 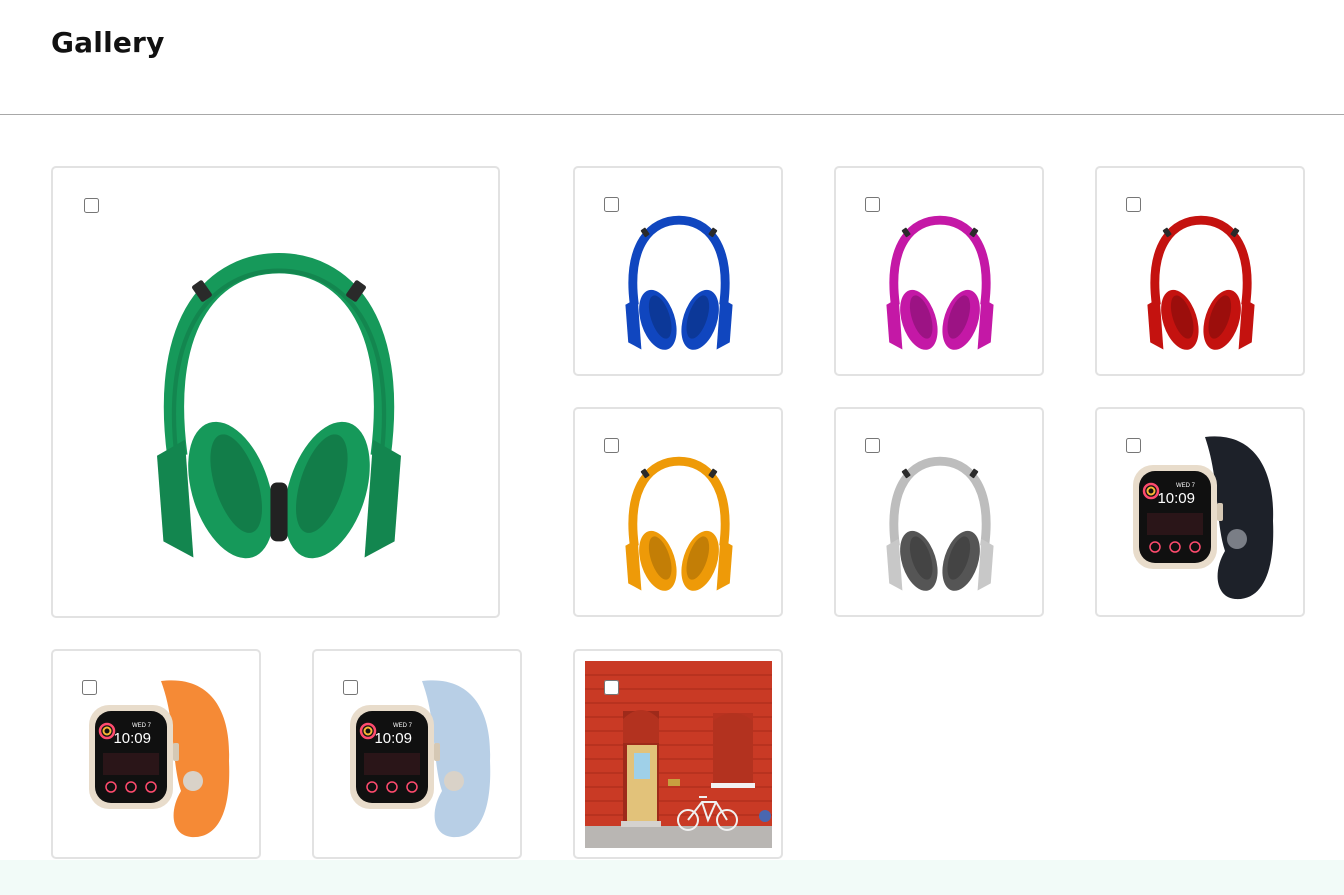 I want to click on page-title: Gallery, so click(x=108, y=42).